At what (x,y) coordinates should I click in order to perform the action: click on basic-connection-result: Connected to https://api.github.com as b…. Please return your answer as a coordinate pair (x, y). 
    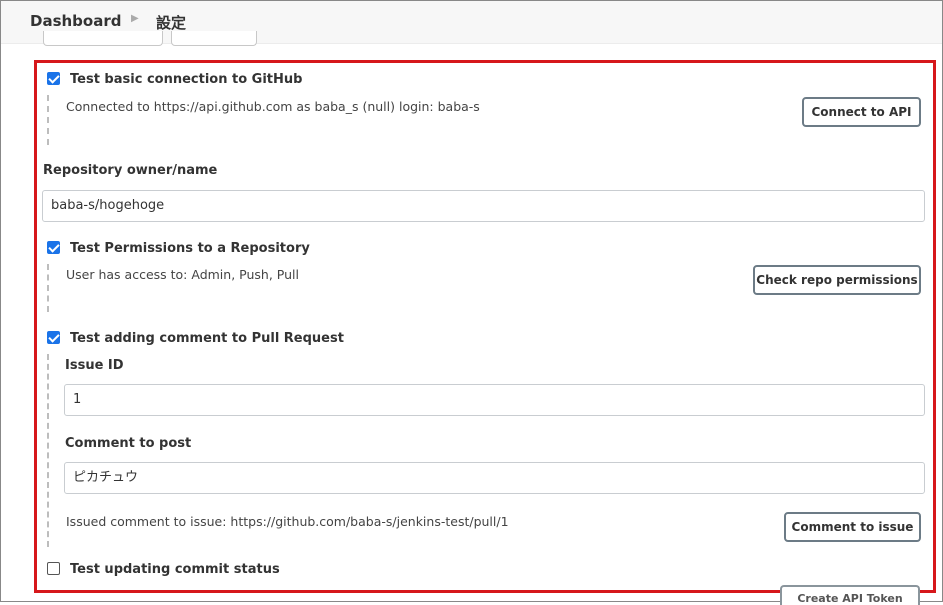
    Looking at the image, I should click on (273, 106).